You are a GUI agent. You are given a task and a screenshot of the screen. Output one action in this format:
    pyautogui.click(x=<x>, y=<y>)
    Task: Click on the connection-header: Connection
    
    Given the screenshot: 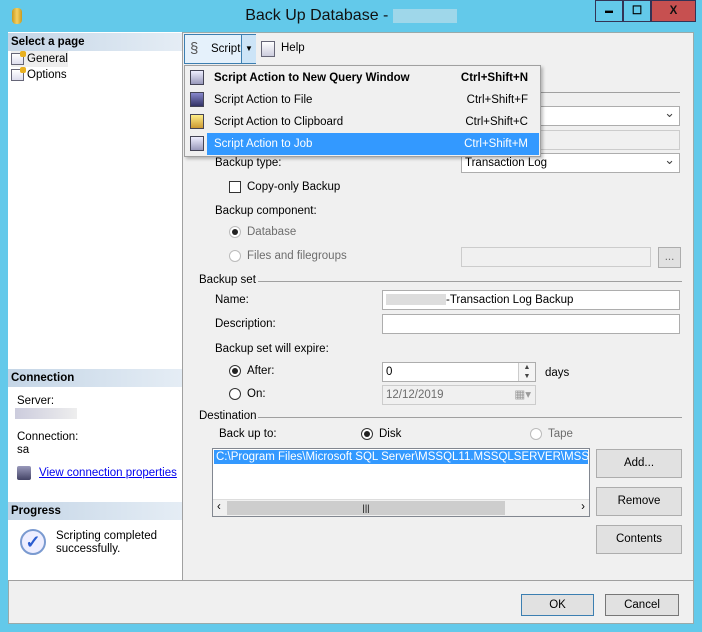 What is the action you would take?
    pyautogui.click(x=95, y=378)
    